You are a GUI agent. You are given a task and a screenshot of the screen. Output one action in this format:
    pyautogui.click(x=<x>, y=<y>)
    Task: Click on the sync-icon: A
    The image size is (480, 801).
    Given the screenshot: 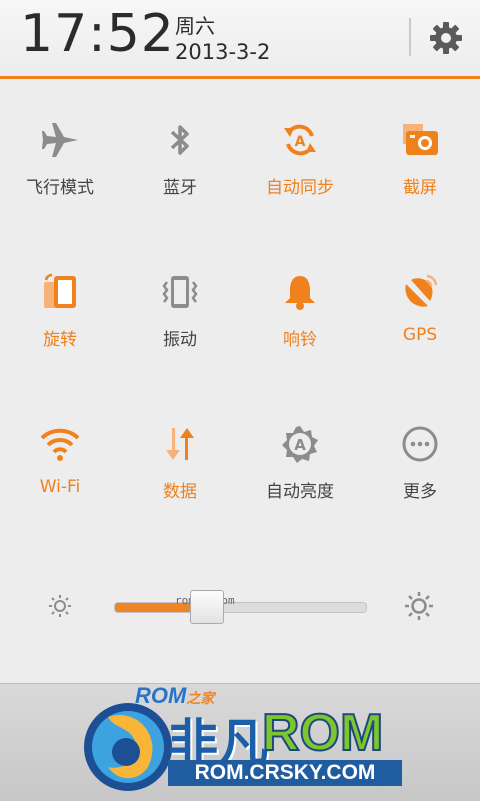 What is the action you would take?
    pyautogui.click(x=300, y=140)
    